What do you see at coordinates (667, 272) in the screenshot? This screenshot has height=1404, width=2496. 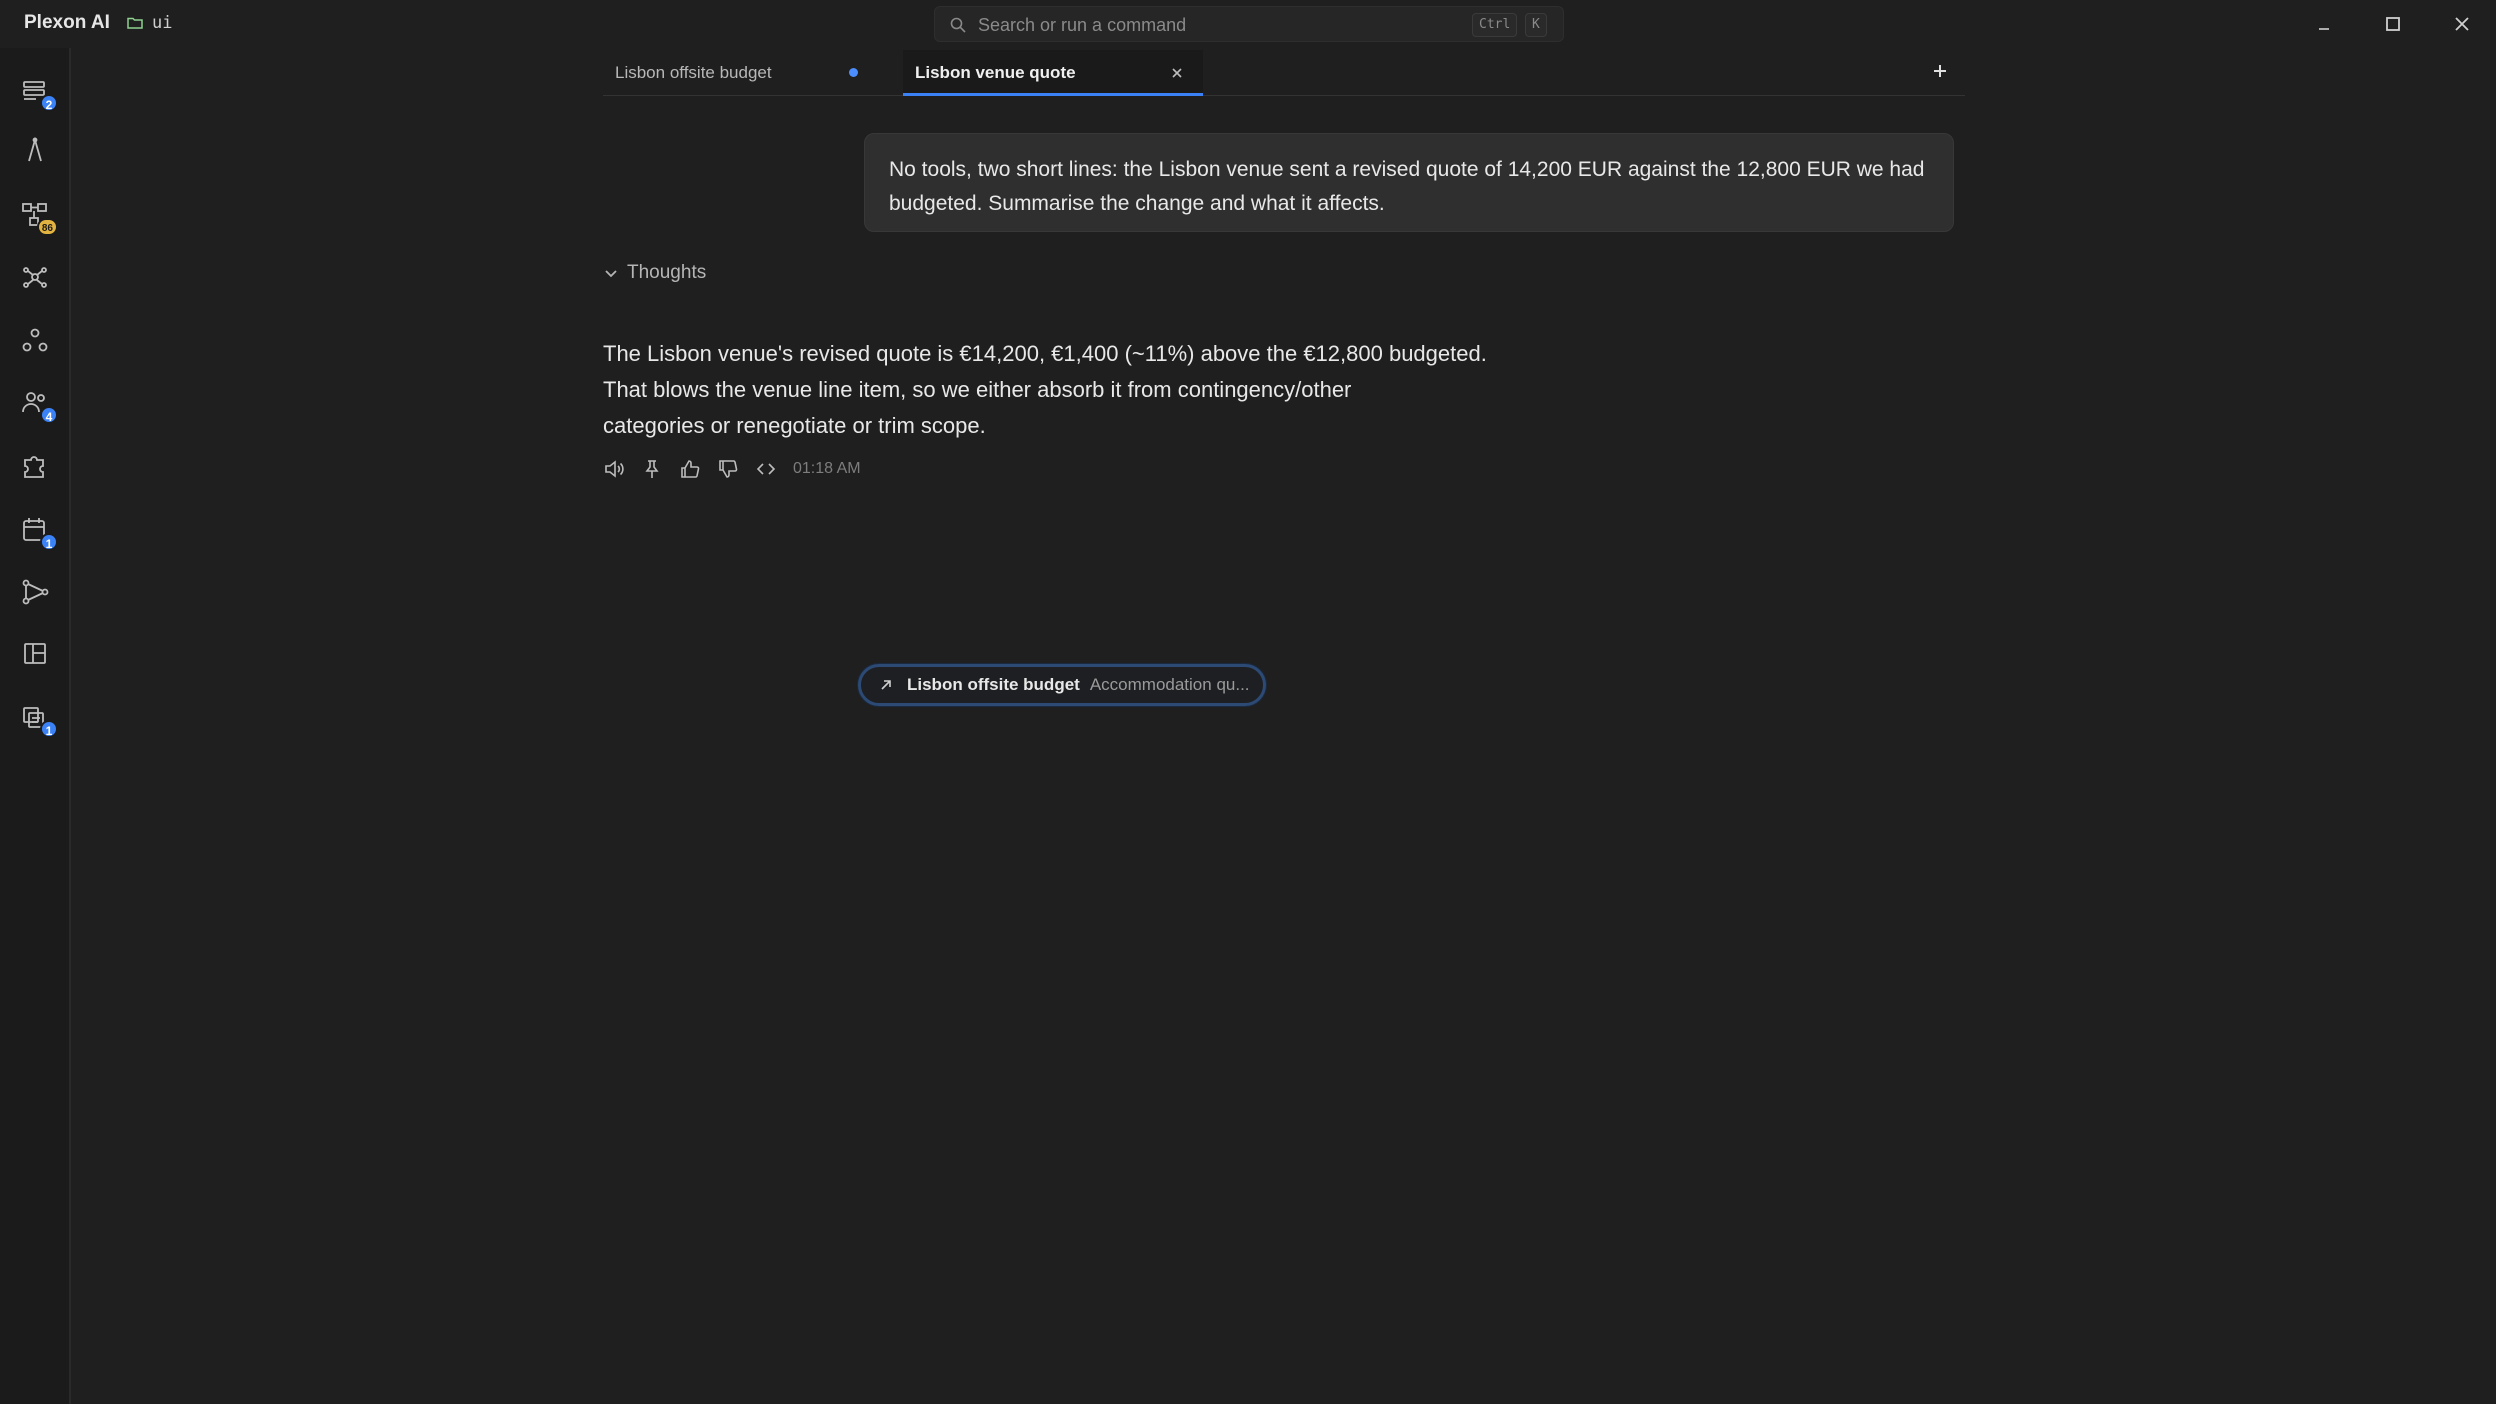 I see `thoughts-label: Thoughts` at bounding box center [667, 272].